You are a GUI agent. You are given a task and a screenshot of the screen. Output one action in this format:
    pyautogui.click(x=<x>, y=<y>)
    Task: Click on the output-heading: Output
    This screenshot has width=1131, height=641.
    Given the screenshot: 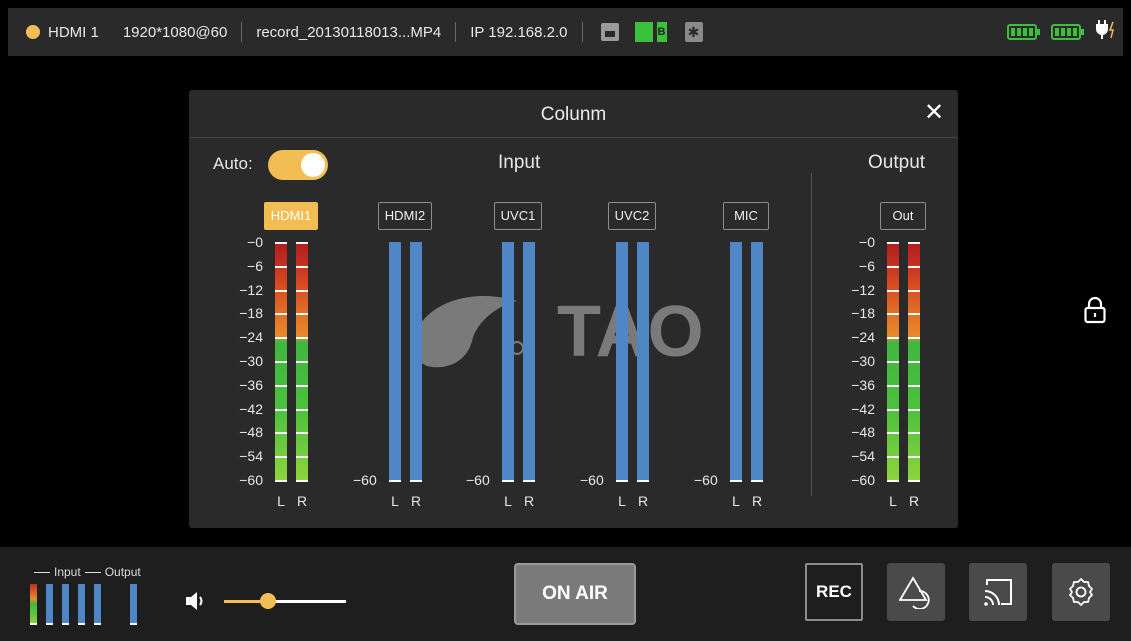 What is the action you would take?
    pyautogui.click(x=897, y=162)
    